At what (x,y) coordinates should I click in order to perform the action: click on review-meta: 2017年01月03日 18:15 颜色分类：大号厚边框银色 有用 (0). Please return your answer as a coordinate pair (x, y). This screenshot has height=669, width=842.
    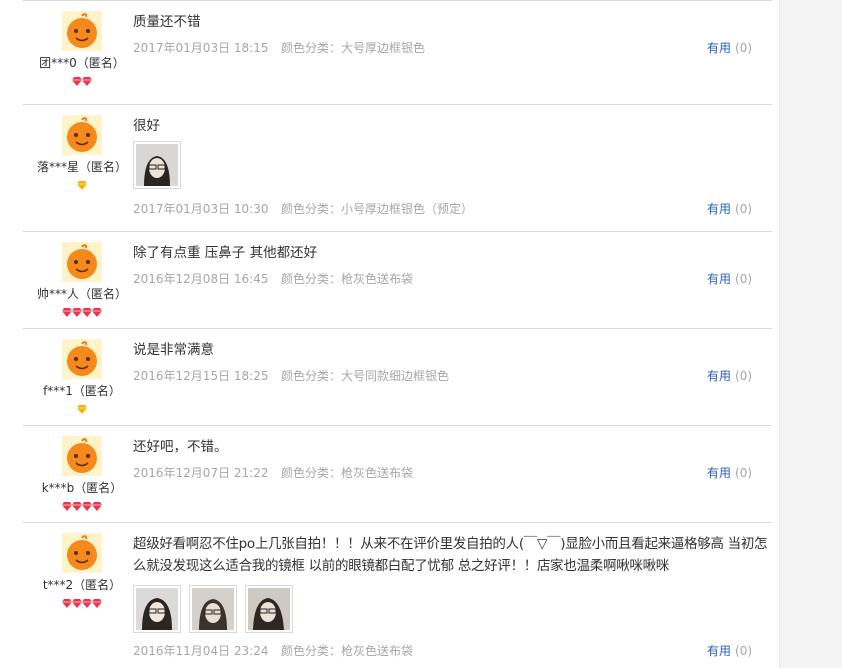
    Looking at the image, I should click on (448, 48).